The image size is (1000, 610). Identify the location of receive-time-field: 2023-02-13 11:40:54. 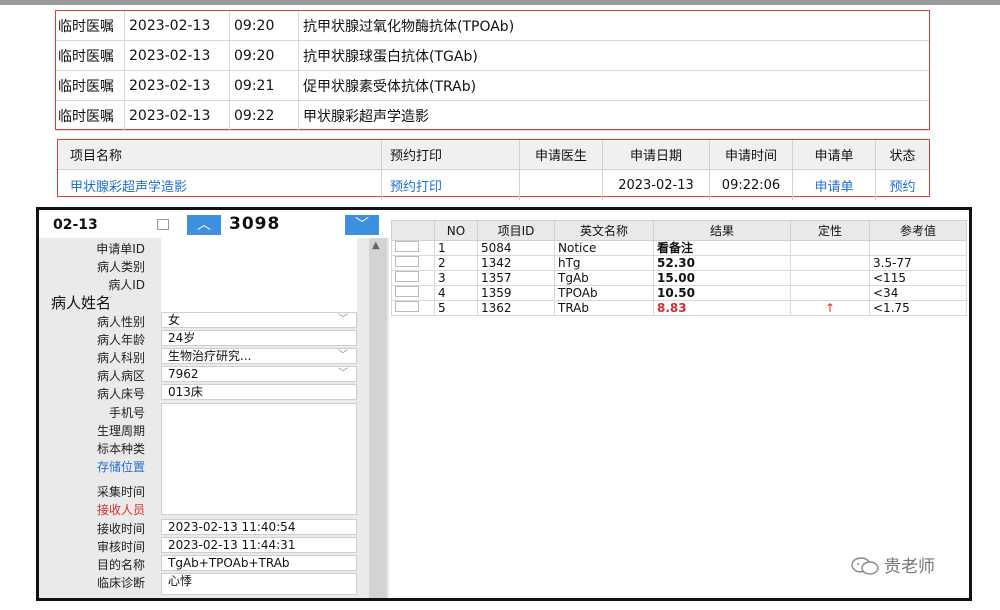
(259, 527).